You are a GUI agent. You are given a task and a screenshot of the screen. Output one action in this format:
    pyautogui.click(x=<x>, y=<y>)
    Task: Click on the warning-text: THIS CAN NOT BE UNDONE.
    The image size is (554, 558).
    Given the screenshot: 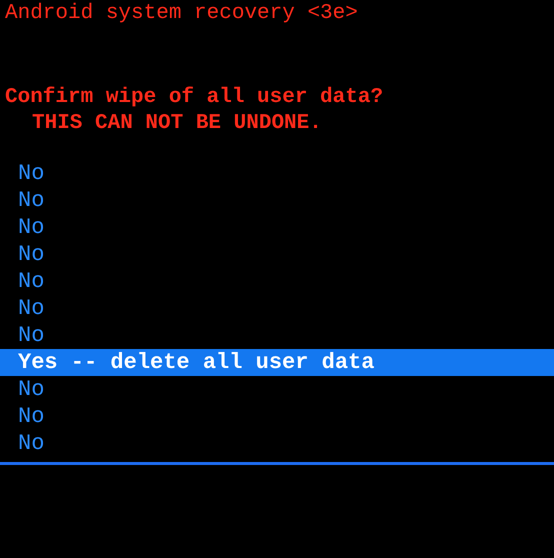 What is the action you would take?
    pyautogui.click(x=176, y=124)
    